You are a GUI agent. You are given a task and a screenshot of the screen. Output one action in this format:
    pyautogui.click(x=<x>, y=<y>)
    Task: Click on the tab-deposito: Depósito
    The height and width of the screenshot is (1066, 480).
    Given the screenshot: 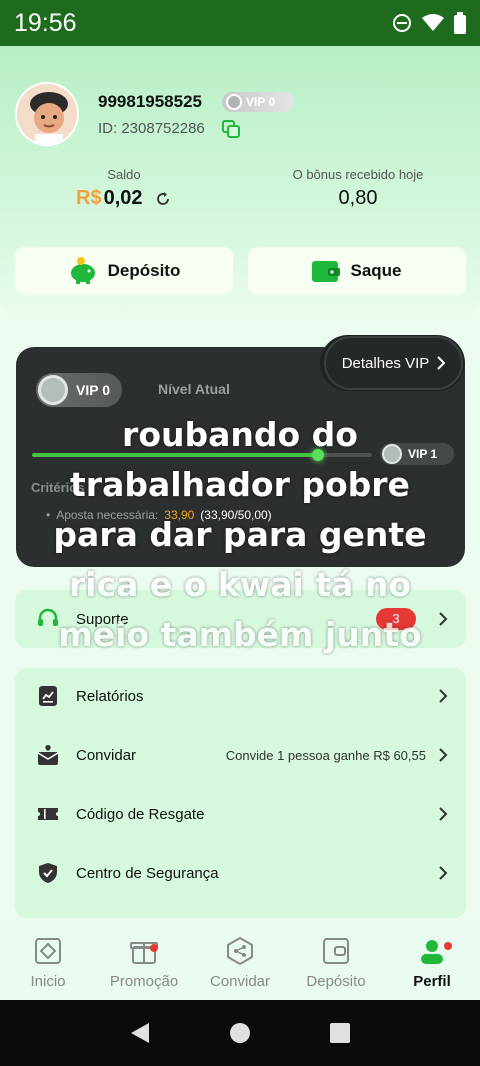 What is the action you would take?
    pyautogui.click(x=336, y=961)
    